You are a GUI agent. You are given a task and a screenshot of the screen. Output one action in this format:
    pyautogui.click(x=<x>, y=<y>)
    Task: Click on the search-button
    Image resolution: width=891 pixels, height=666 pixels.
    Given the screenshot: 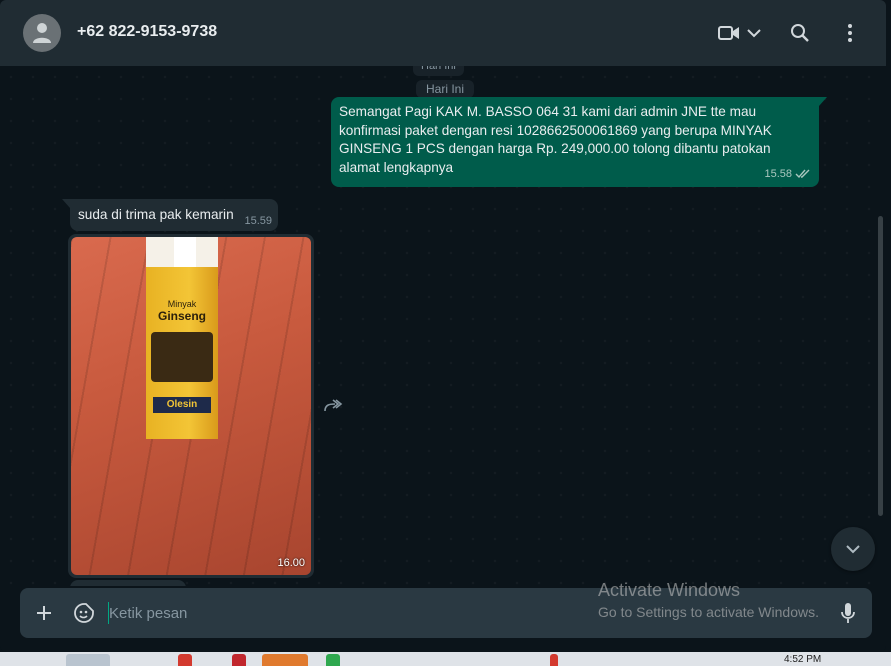 What is the action you would take?
    pyautogui.click(x=800, y=33)
    